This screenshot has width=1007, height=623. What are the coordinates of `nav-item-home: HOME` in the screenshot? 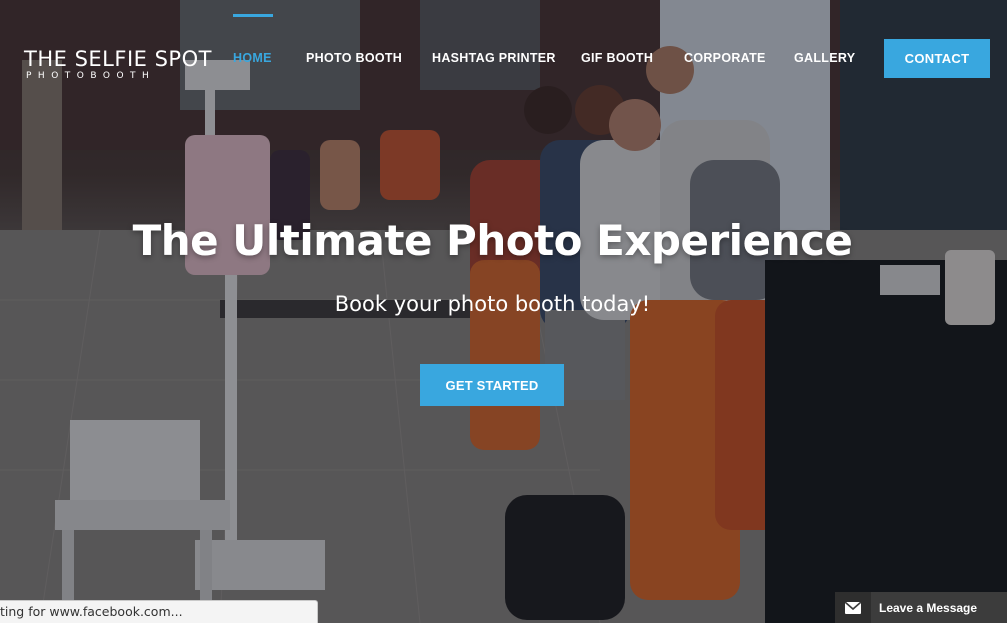 It's located at (252, 58).